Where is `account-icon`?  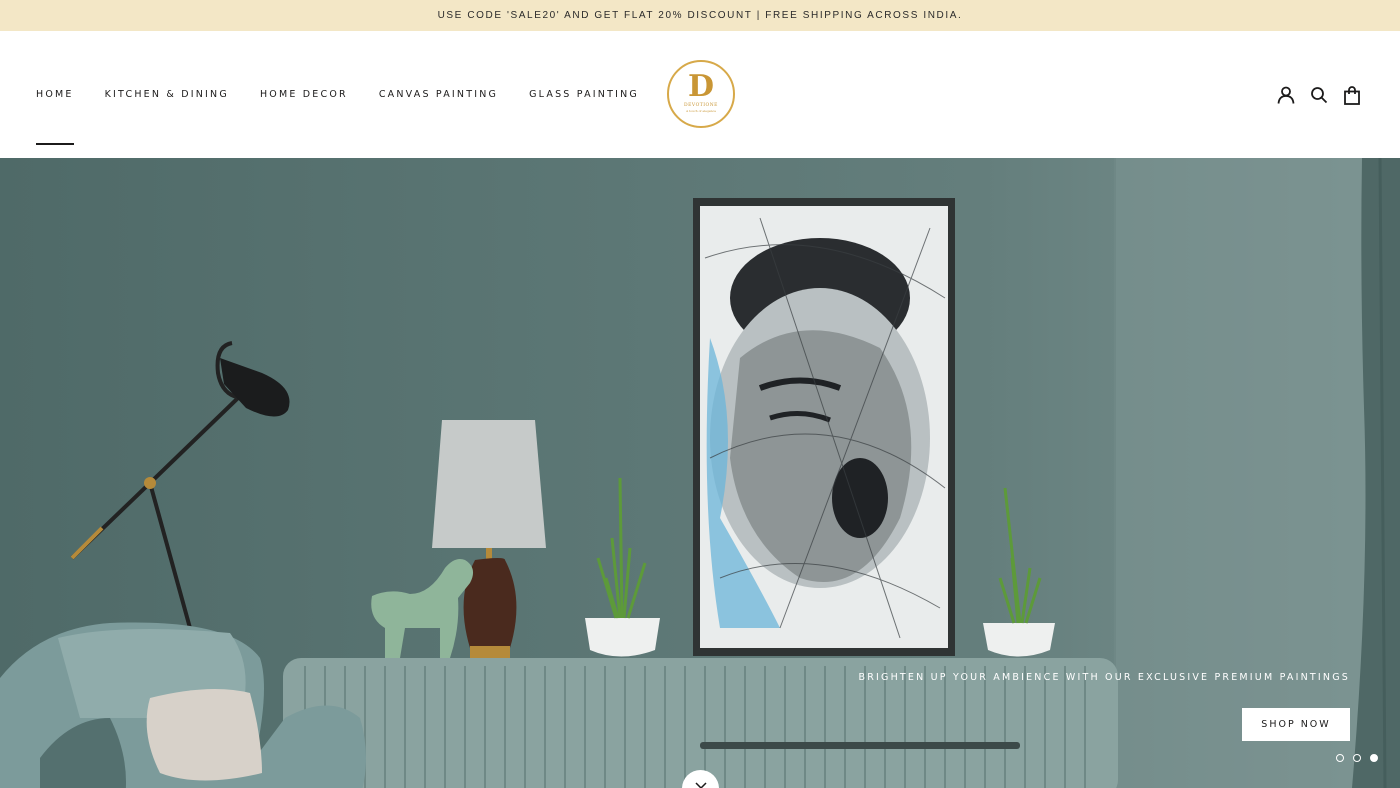 account-icon is located at coordinates (1285, 95).